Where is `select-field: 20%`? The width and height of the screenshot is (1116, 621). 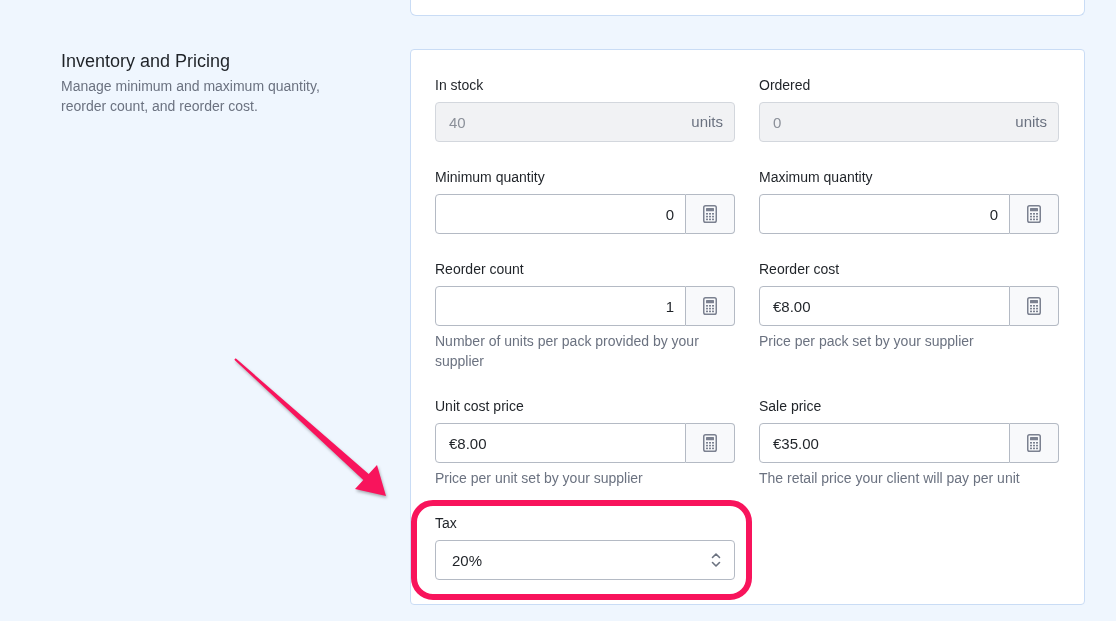
select-field: 20% is located at coordinates (585, 560).